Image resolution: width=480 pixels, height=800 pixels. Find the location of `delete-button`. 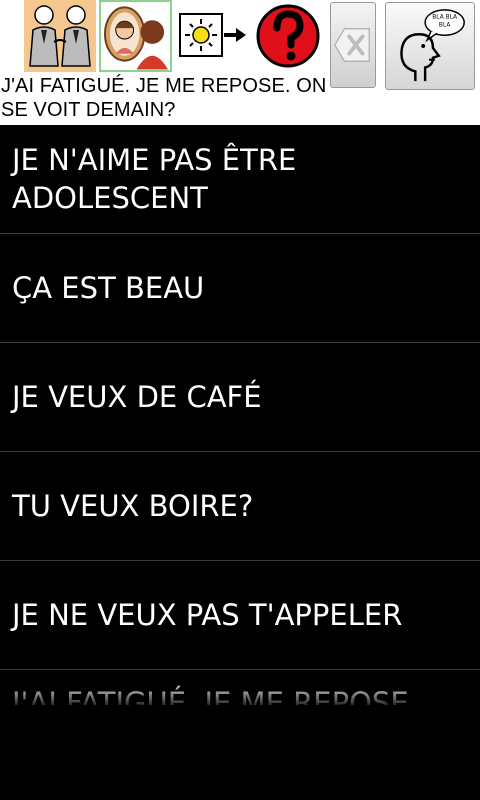

delete-button is located at coordinates (353, 45).